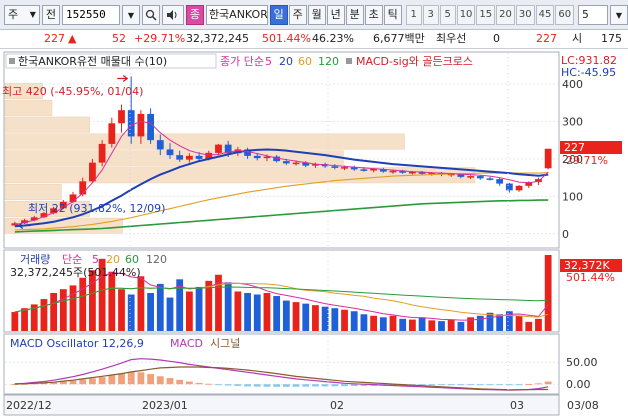 Image resolution: width=628 pixels, height=416 pixels. I want to click on legend-ma5: 5, so click(268, 61).